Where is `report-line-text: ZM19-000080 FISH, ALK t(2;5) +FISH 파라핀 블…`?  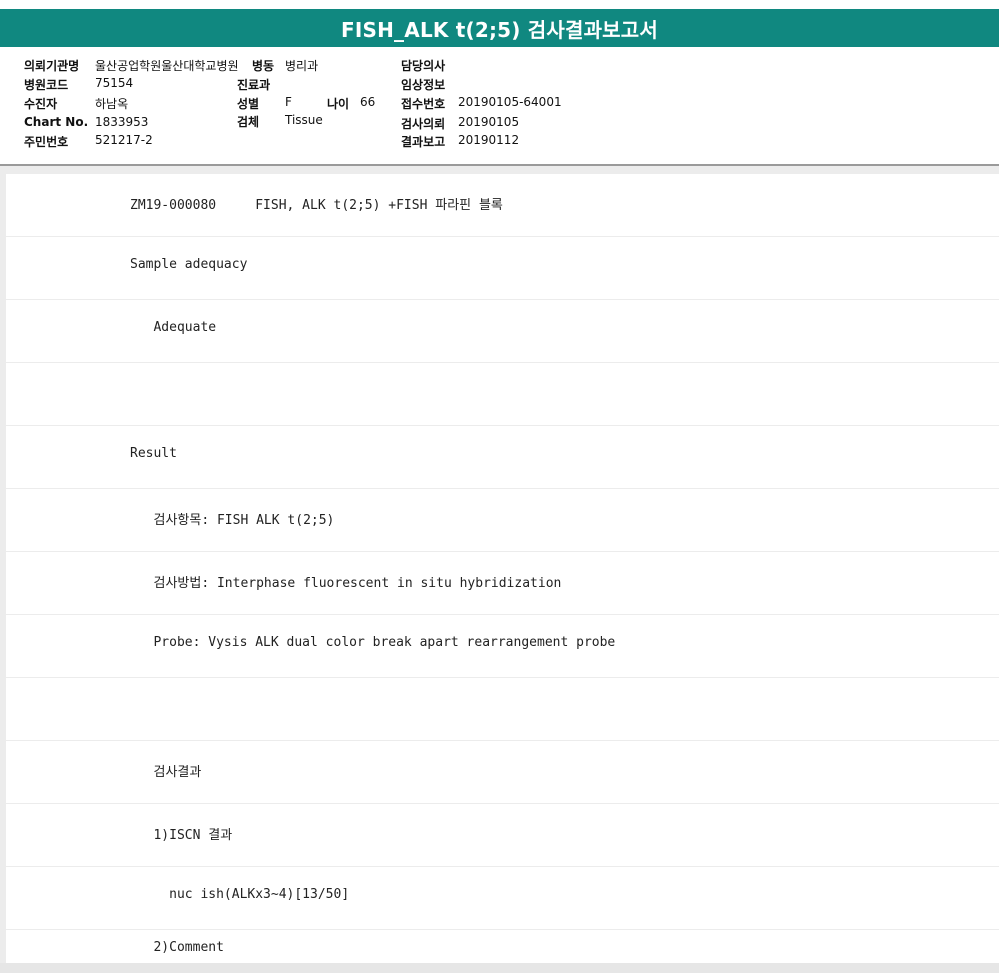 report-line-text: ZM19-000080 FISH, ALK t(2;5) +FISH 파라핀 블… is located at coordinates (316, 205).